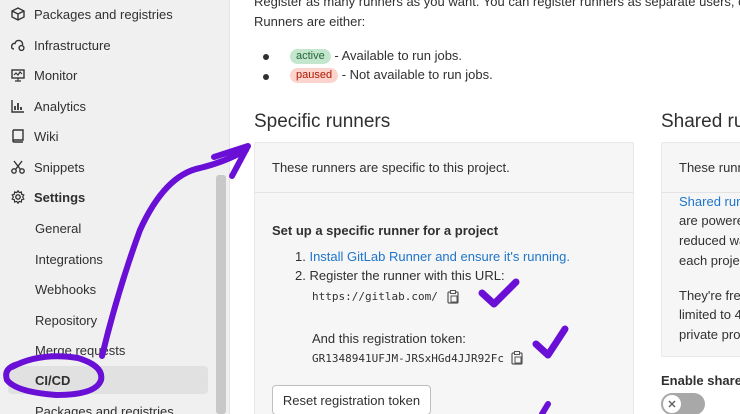 Image resolution: width=740 pixels, height=414 pixels. Describe the element at coordinates (46, 136) in the screenshot. I see `sidebar-item-label: Wiki` at that location.